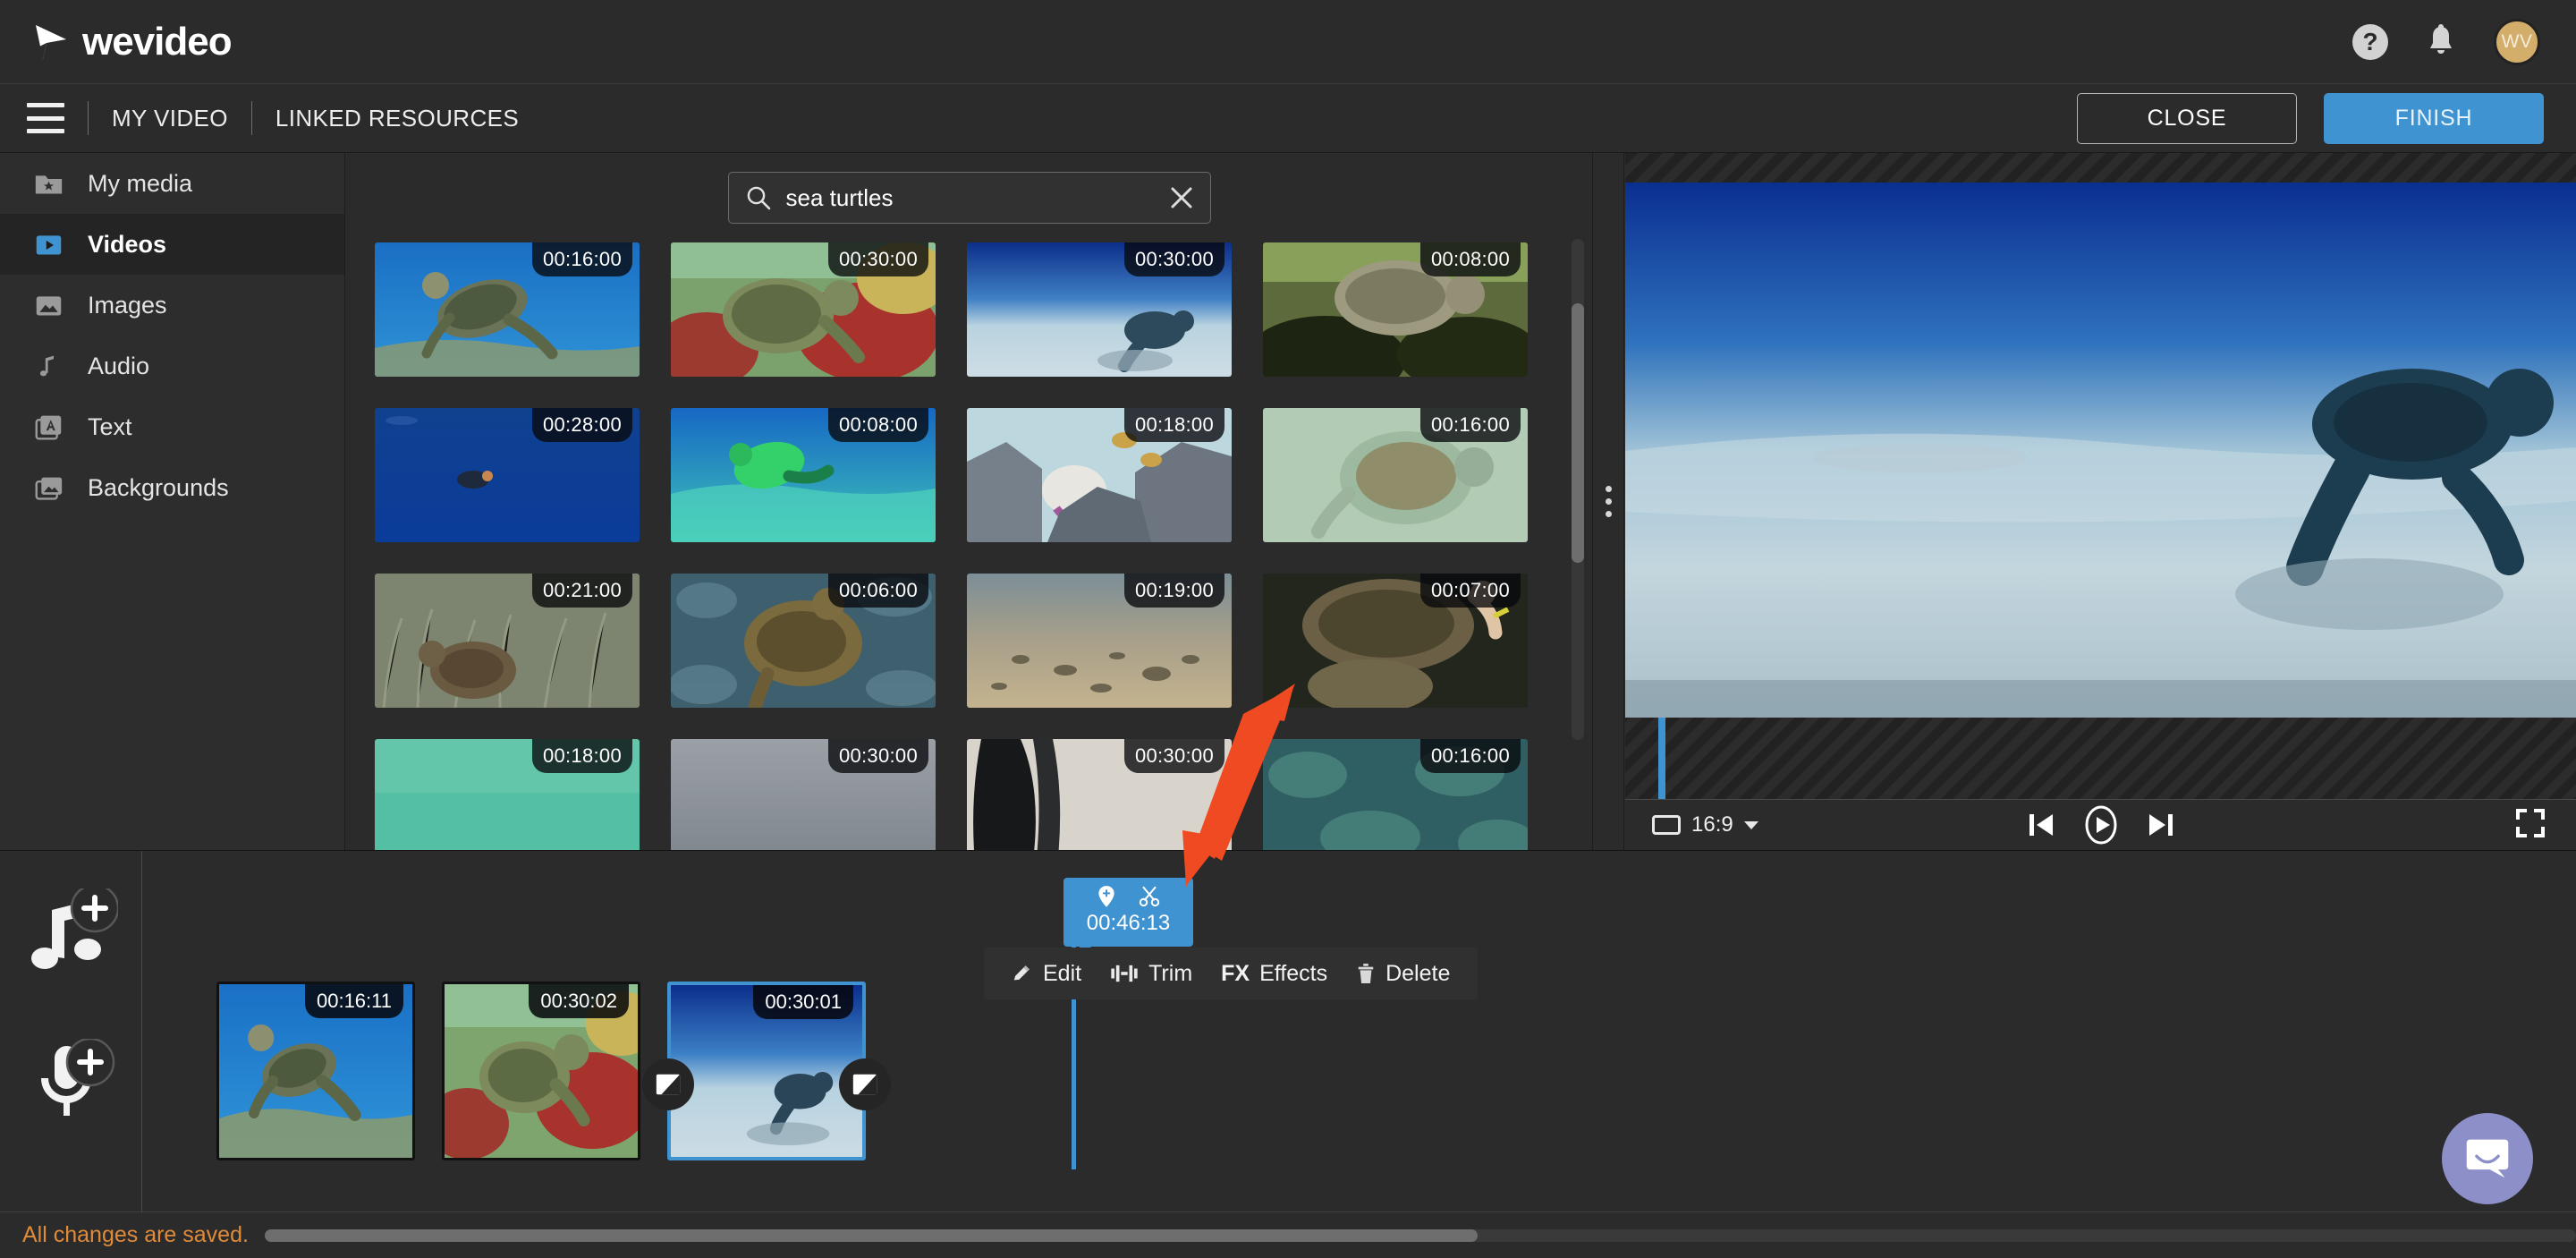  What do you see at coordinates (758, 198) in the screenshot?
I see `search-icon` at bounding box center [758, 198].